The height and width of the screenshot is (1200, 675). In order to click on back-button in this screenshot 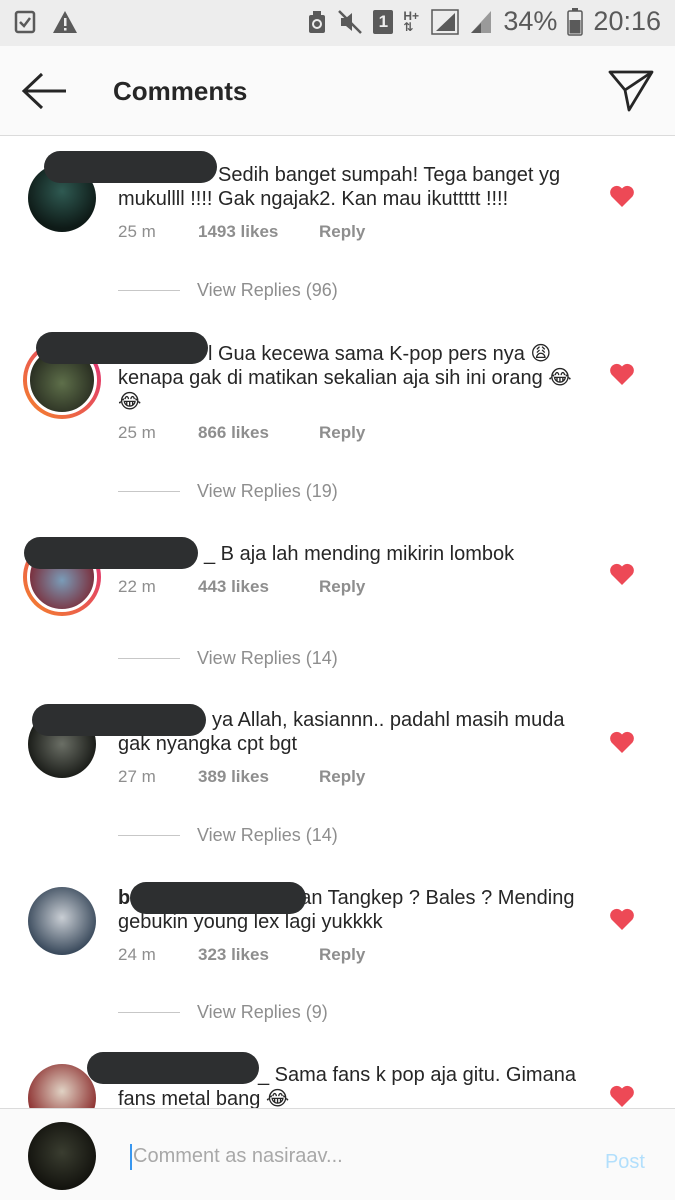, I will do `click(45, 91)`.